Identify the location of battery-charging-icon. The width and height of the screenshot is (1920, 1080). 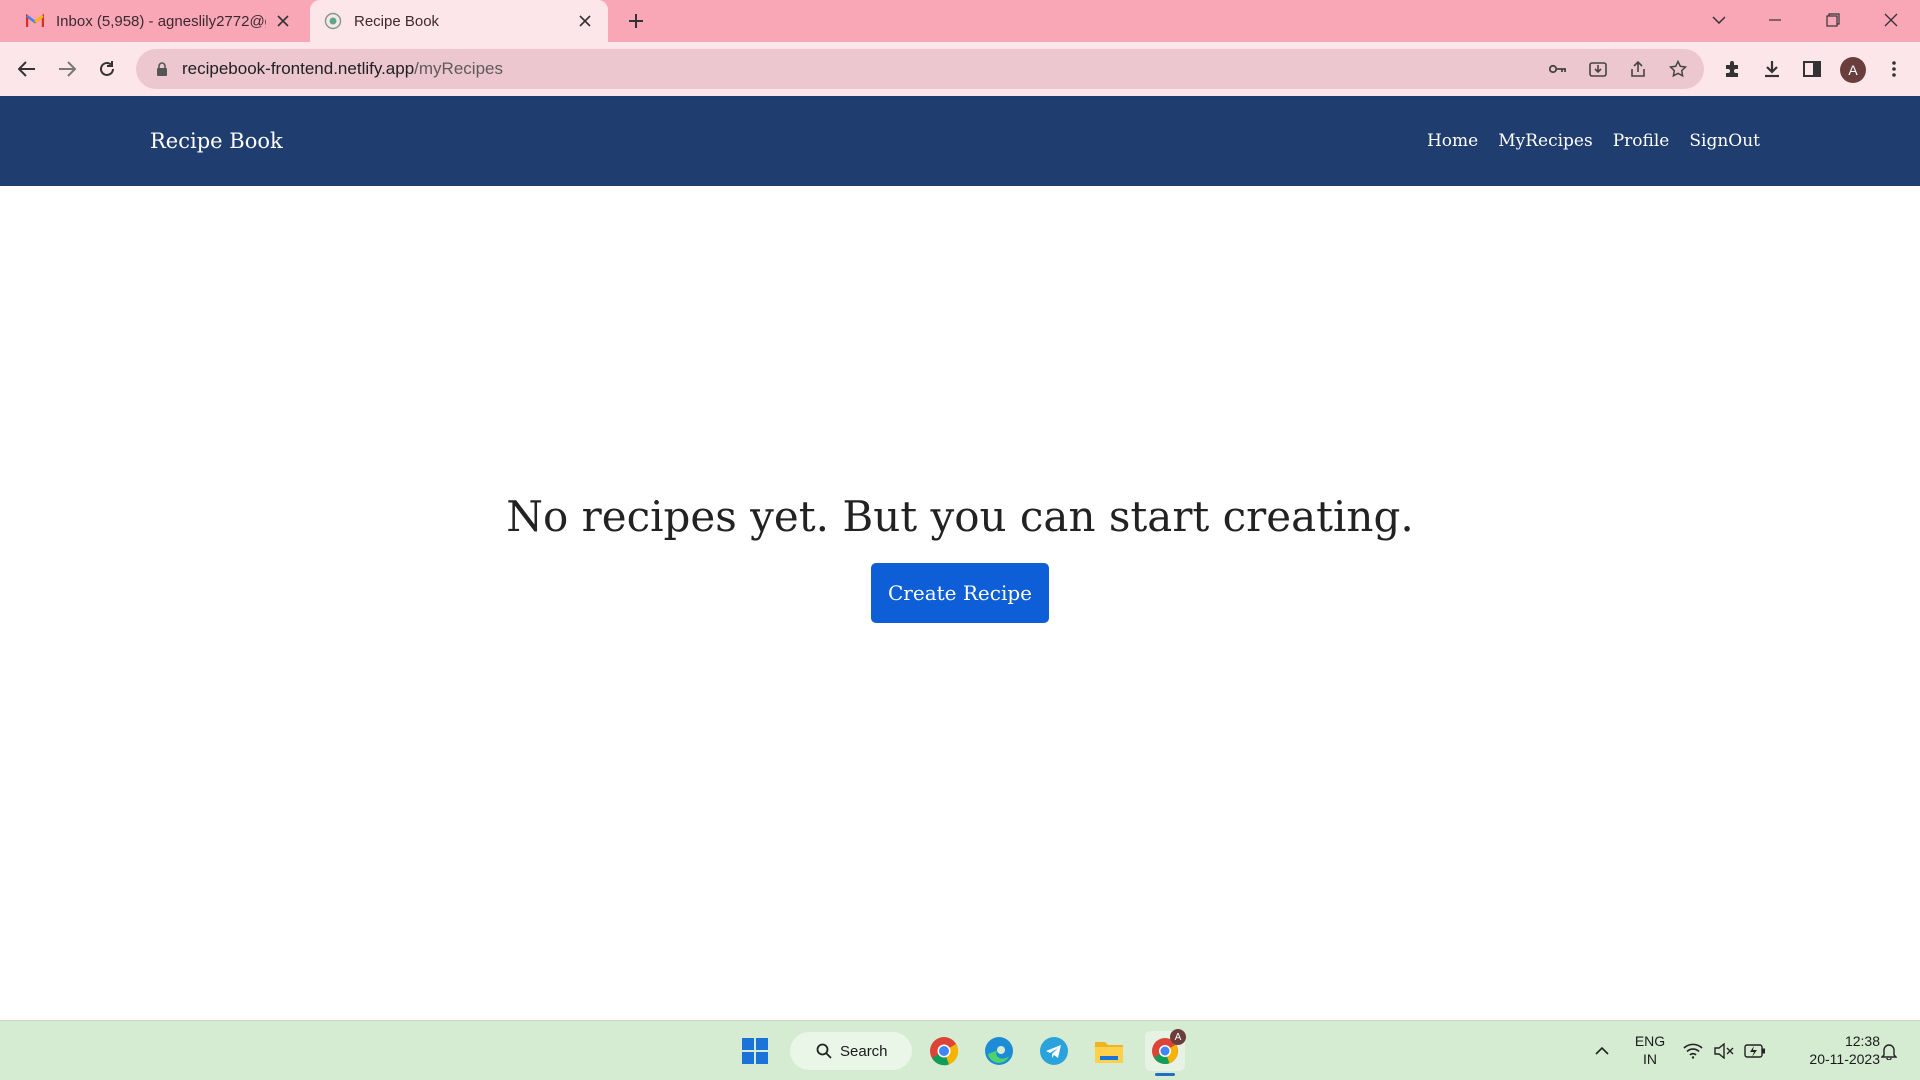
(1755, 1051).